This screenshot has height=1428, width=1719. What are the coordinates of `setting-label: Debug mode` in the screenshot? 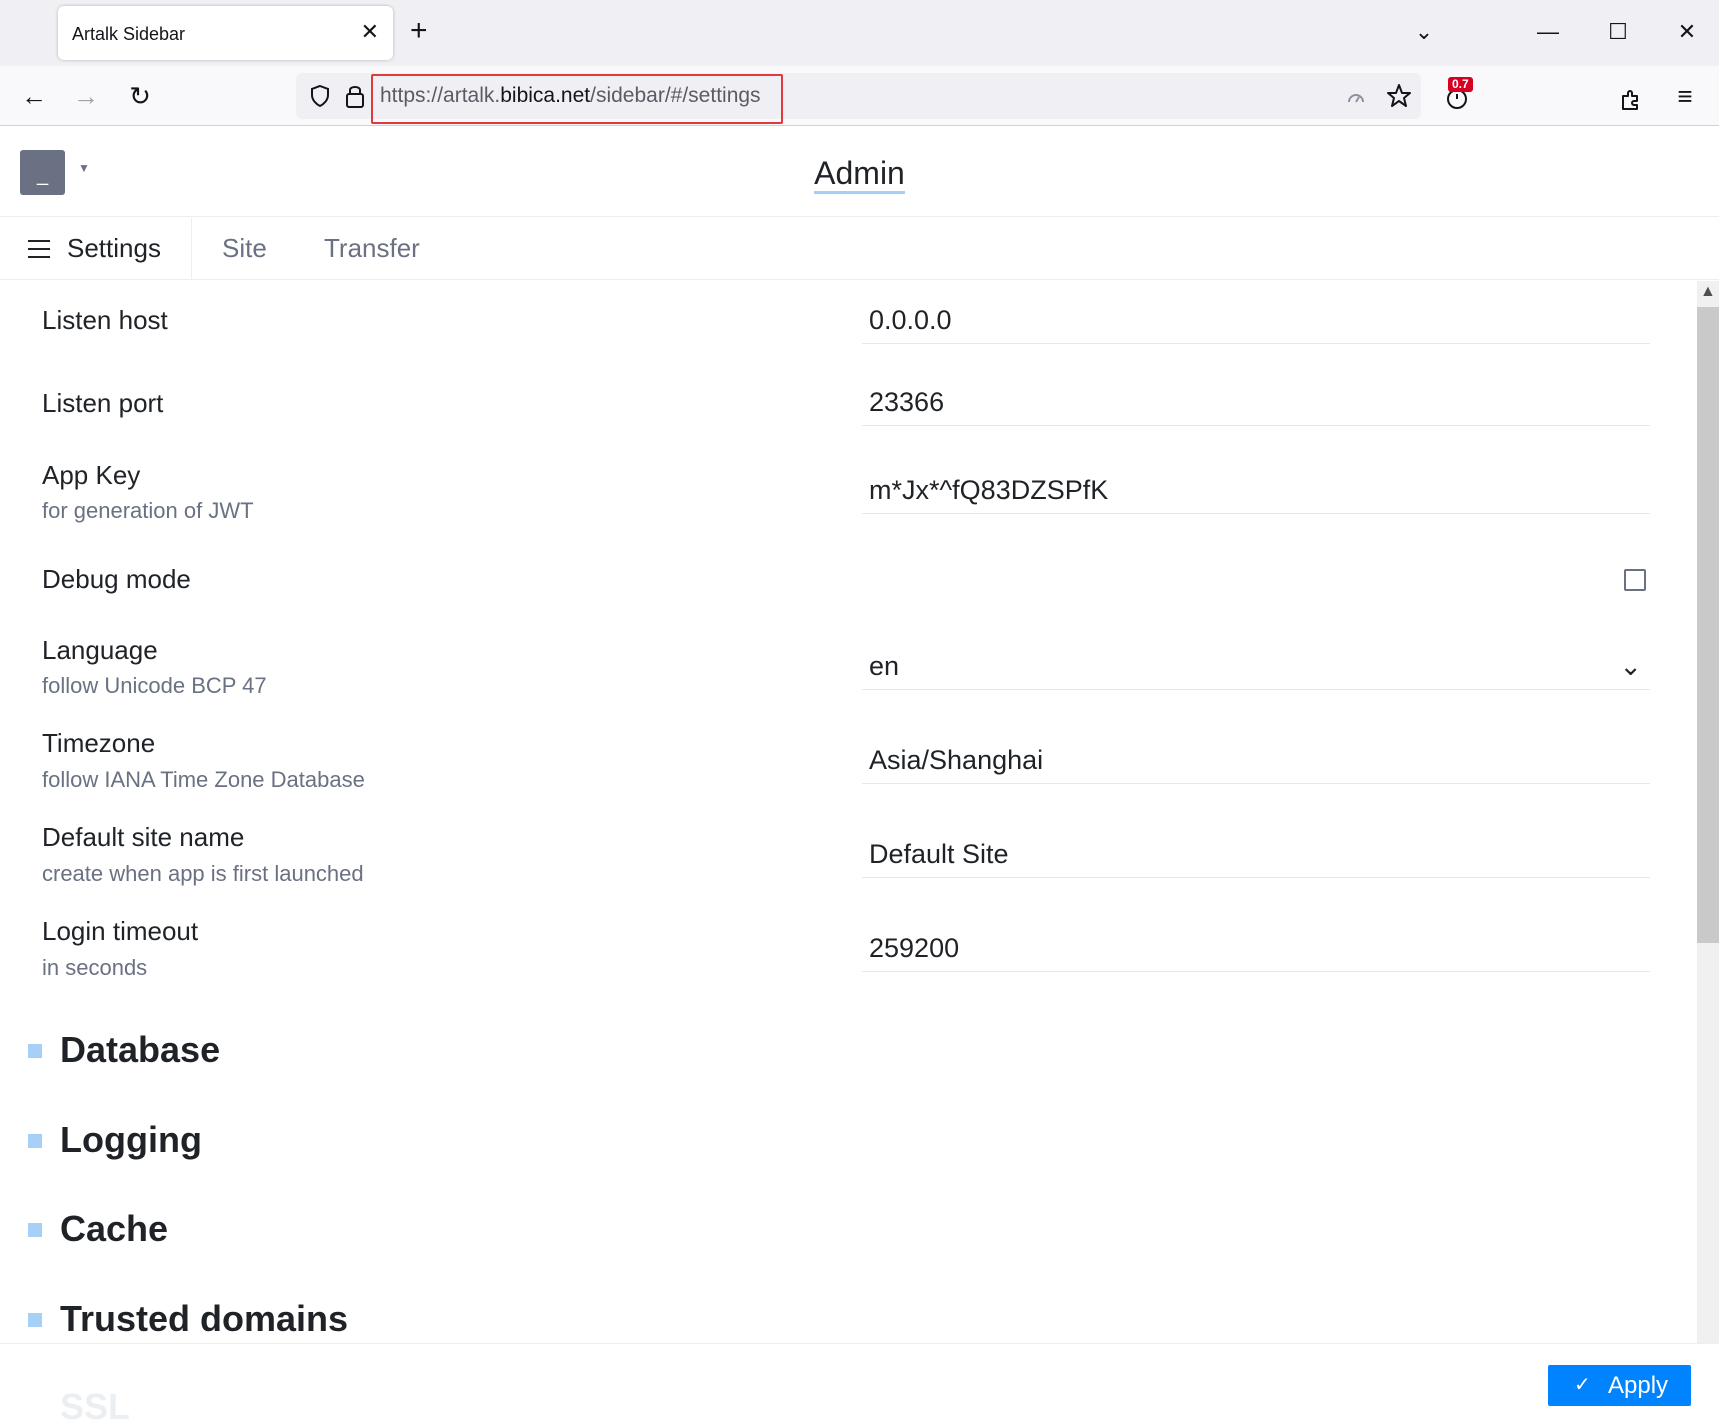 It's located at (116, 579).